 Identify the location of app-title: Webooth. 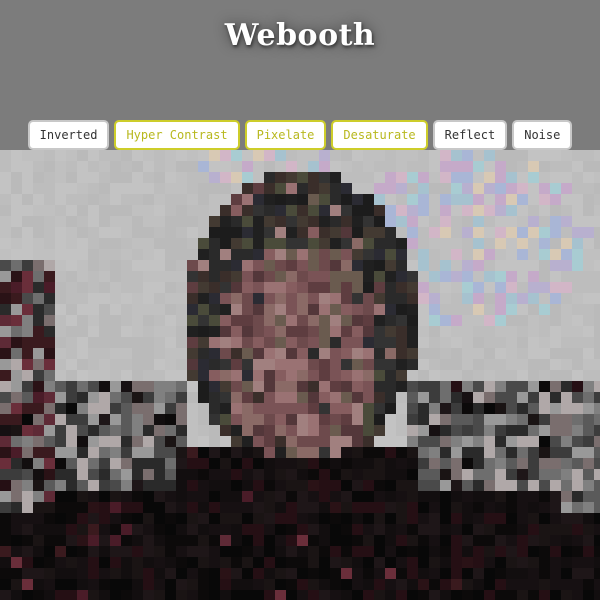
(300, 35).